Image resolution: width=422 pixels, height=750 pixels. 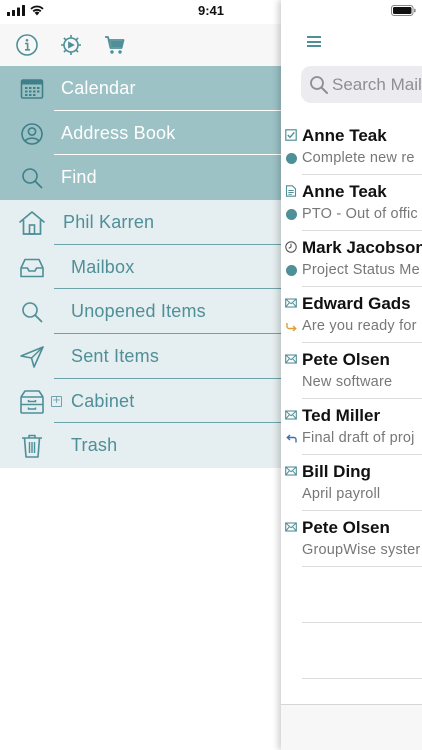 What do you see at coordinates (98, 88) in the screenshot?
I see `nav-item-label: Calendar` at bounding box center [98, 88].